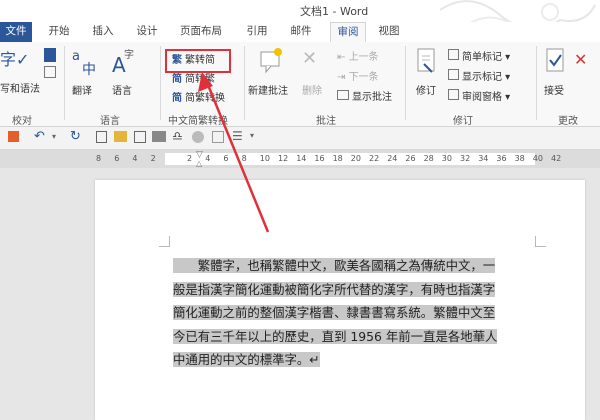 The height and width of the screenshot is (420, 600). What do you see at coordinates (123, 62) in the screenshot?
I see `language-icon: A 字` at bounding box center [123, 62].